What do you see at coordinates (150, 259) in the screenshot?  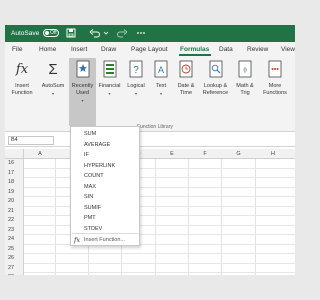 I see `table-row: 26` at bounding box center [150, 259].